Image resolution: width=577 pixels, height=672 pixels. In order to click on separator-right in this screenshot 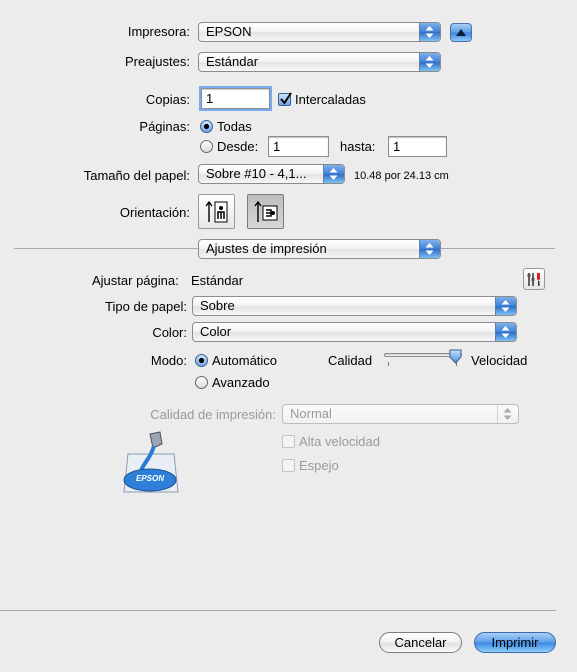, I will do `click(498, 248)`.